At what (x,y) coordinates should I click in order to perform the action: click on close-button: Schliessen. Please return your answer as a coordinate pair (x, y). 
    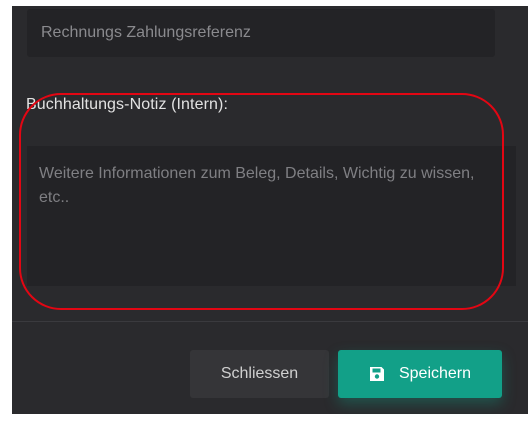
    Looking at the image, I should click on (259, 374).